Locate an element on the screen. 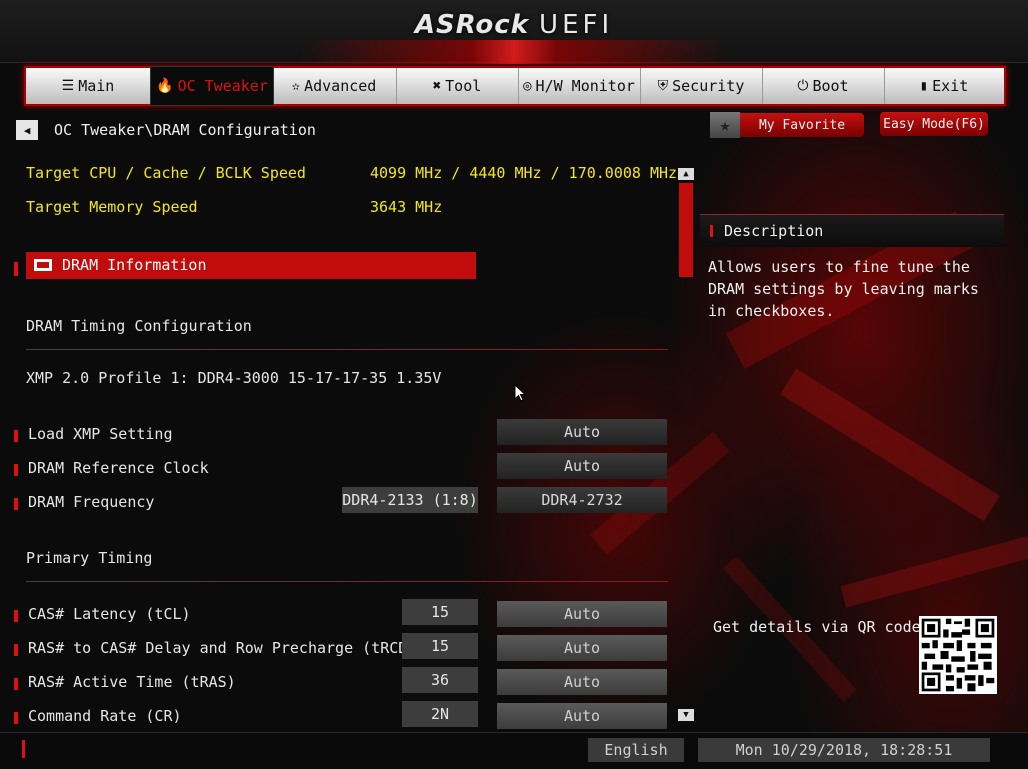 This screenshot has width=1028, height=769. tab-exit: ▮ Exit is located at coordinates (944, 86).